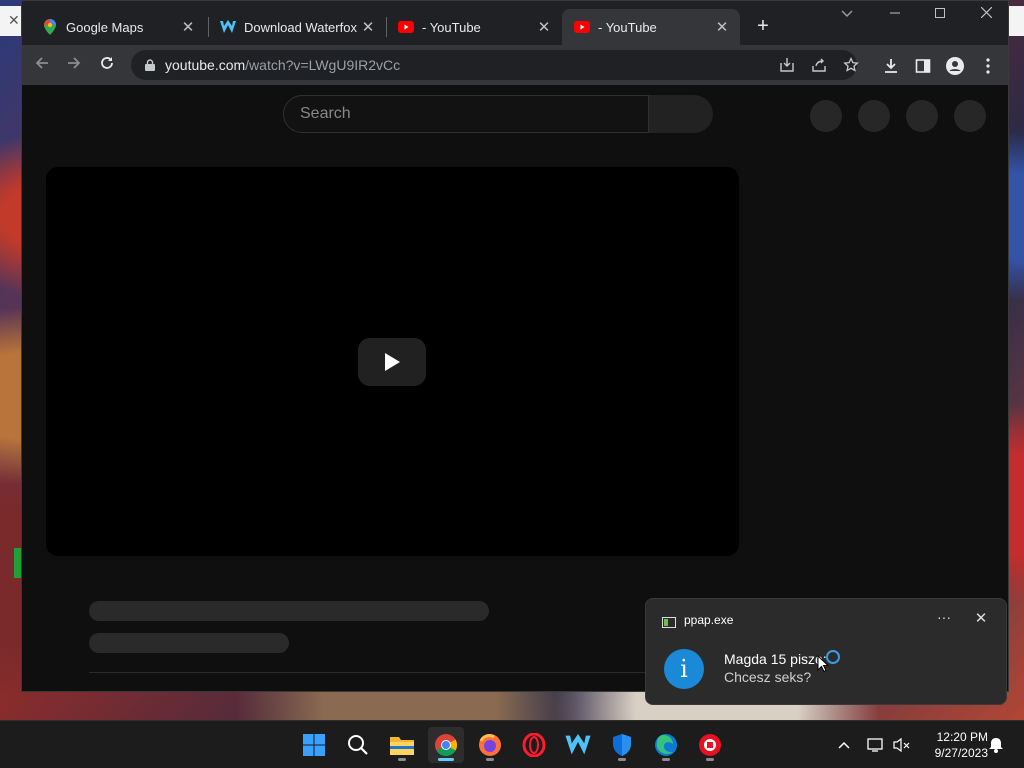 The height and width of the screenshot is (768, 1024). I want to click on reload-button, so click(107, 65).